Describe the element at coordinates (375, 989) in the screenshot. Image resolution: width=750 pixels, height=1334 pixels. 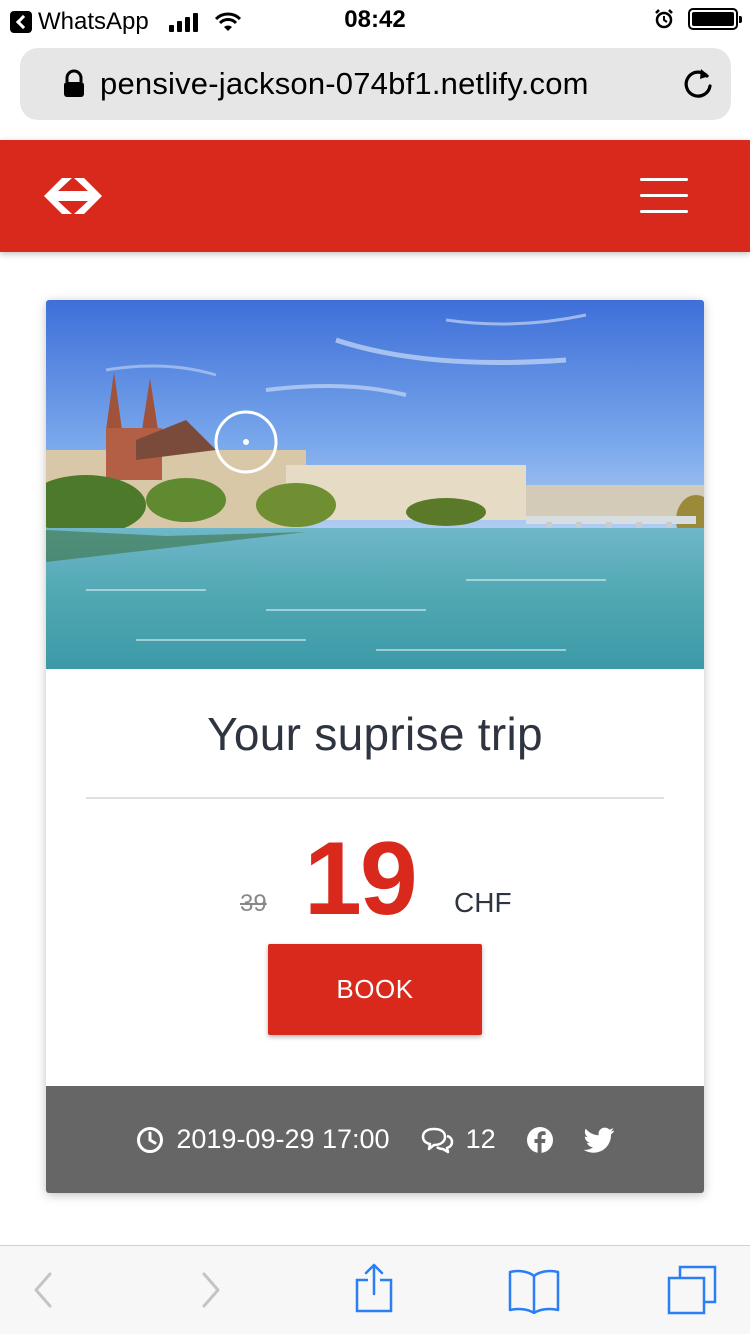
I see `book-button: BOOK` at that location.